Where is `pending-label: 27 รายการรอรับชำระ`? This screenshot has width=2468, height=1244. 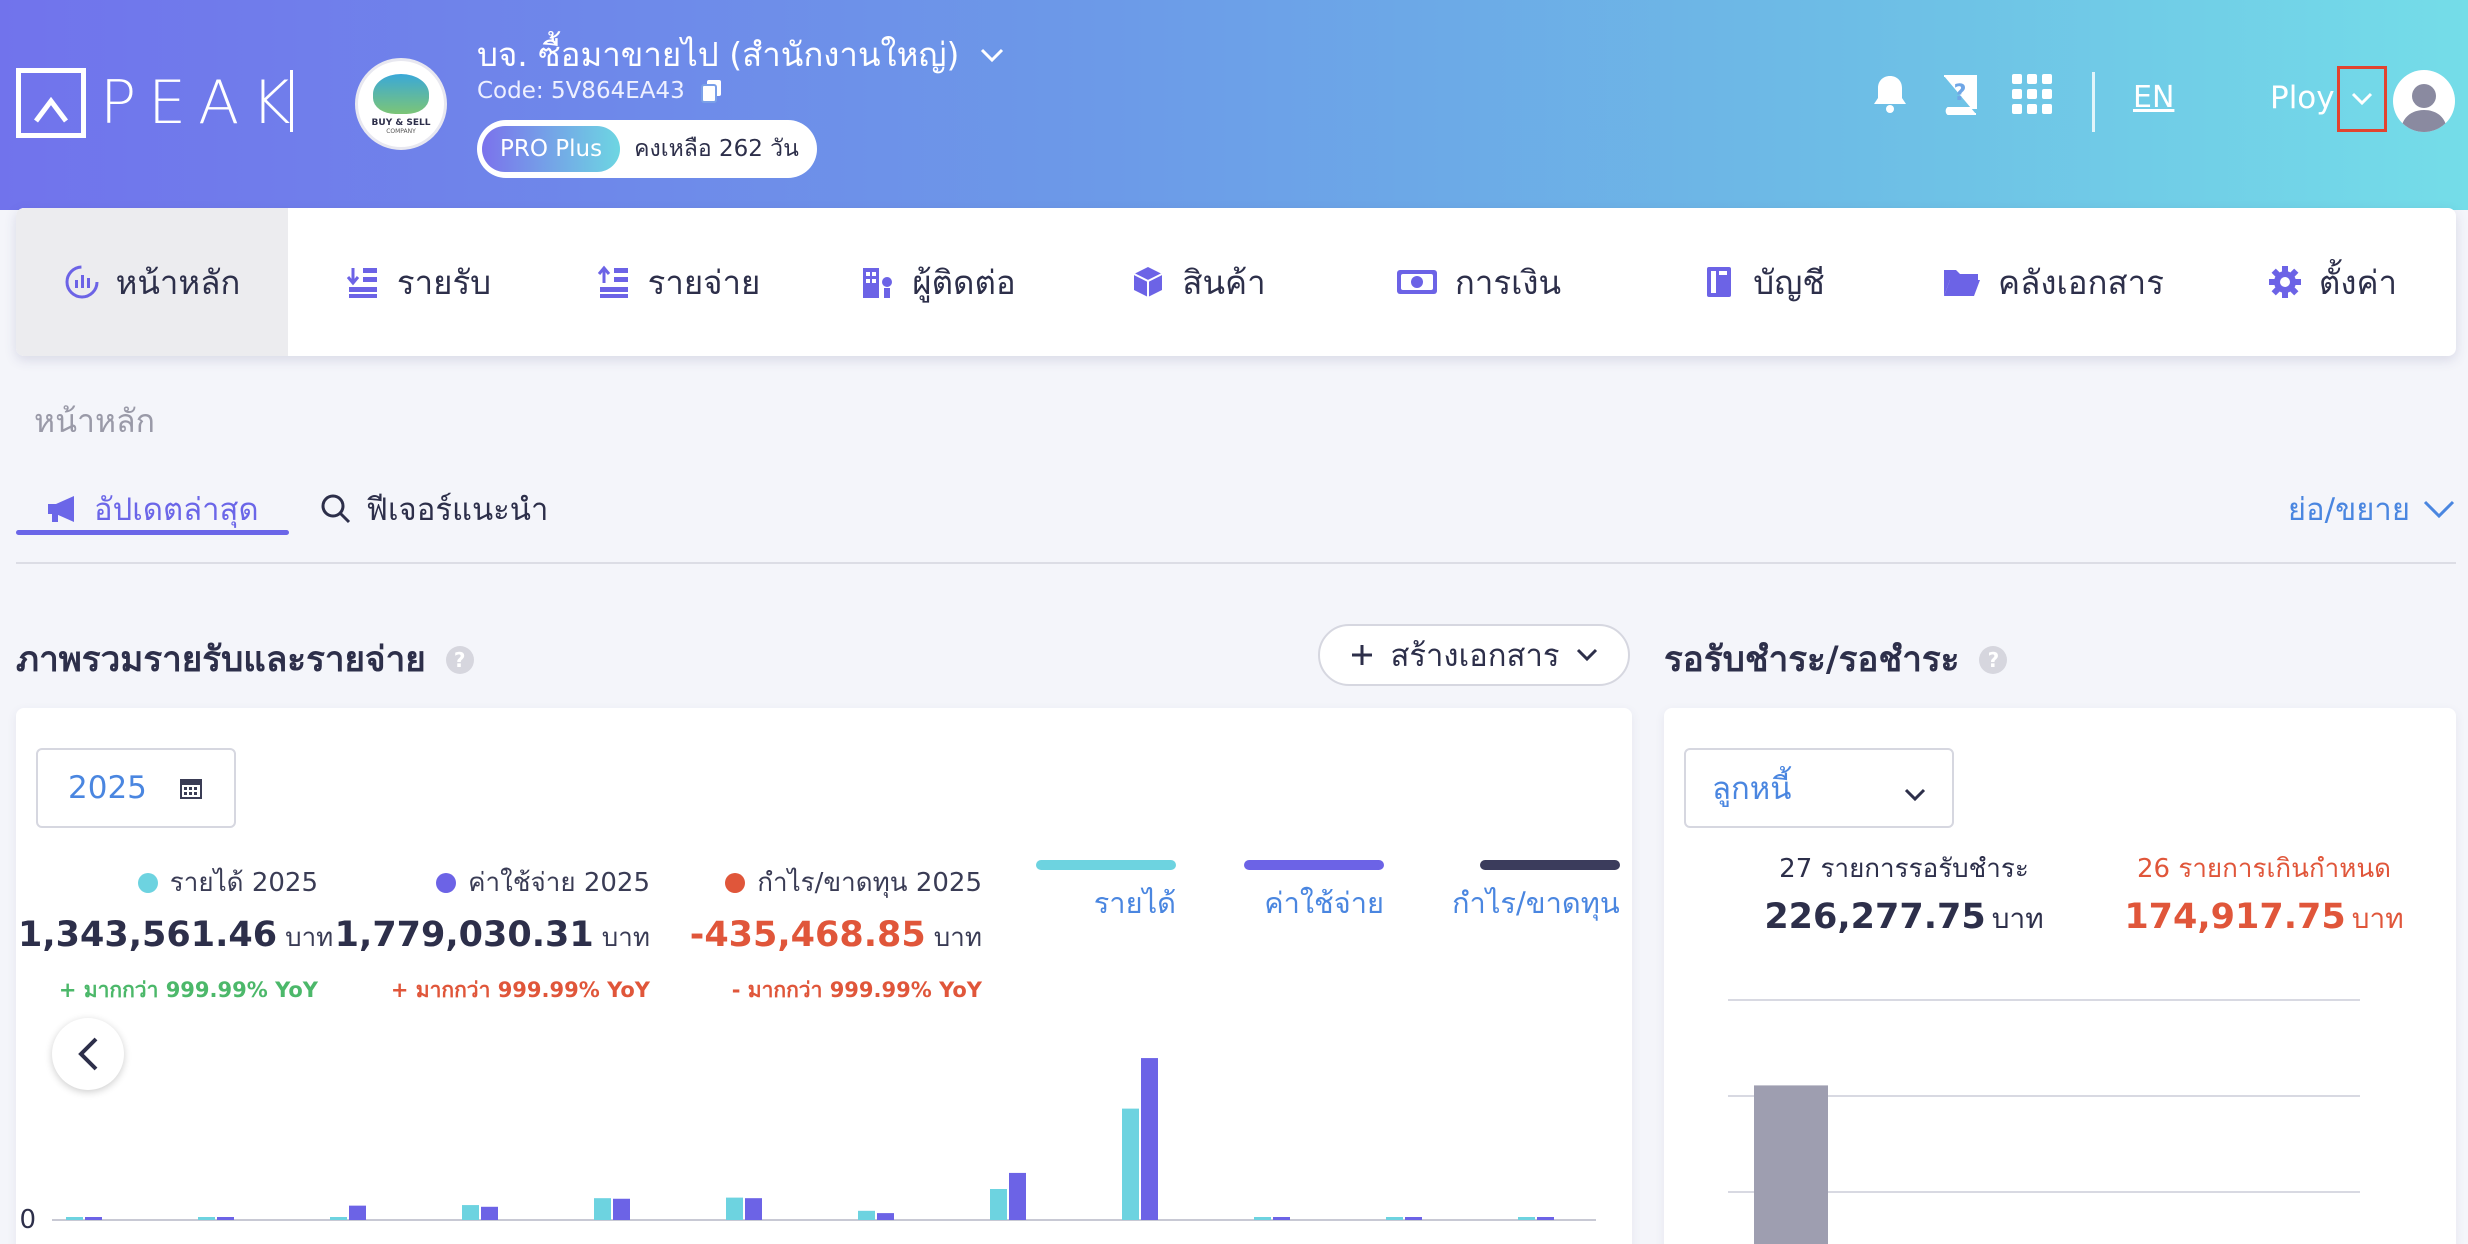 pending-label: 27 รายการรอรับชำระ is located at coordinates (1904, 869).